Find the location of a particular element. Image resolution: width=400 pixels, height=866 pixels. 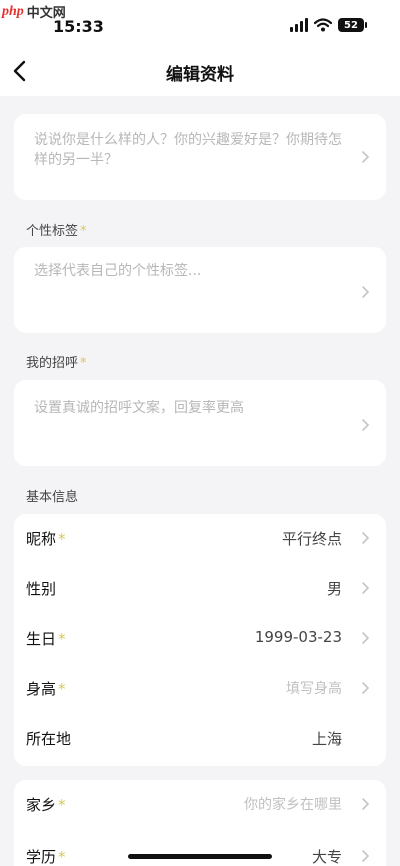

system-icons: 52 is located at coordinates (328, 25).